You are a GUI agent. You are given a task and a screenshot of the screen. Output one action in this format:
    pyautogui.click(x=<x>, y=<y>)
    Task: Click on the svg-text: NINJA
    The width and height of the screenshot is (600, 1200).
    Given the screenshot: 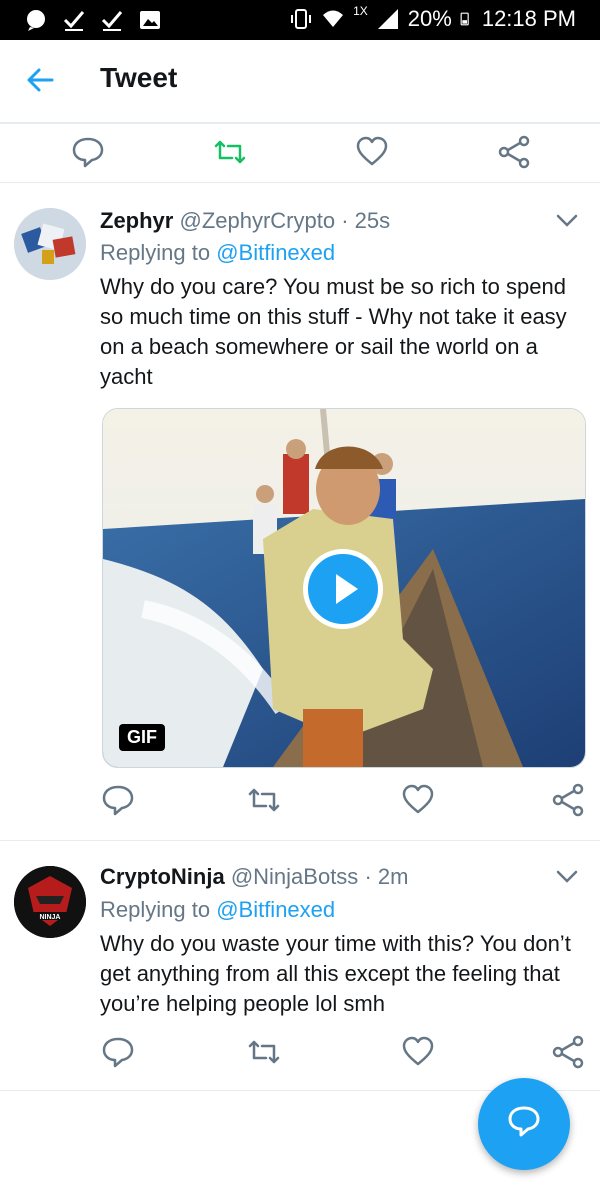 What is the action you would take?
    pyautogui.click(x=49, y=917)
    